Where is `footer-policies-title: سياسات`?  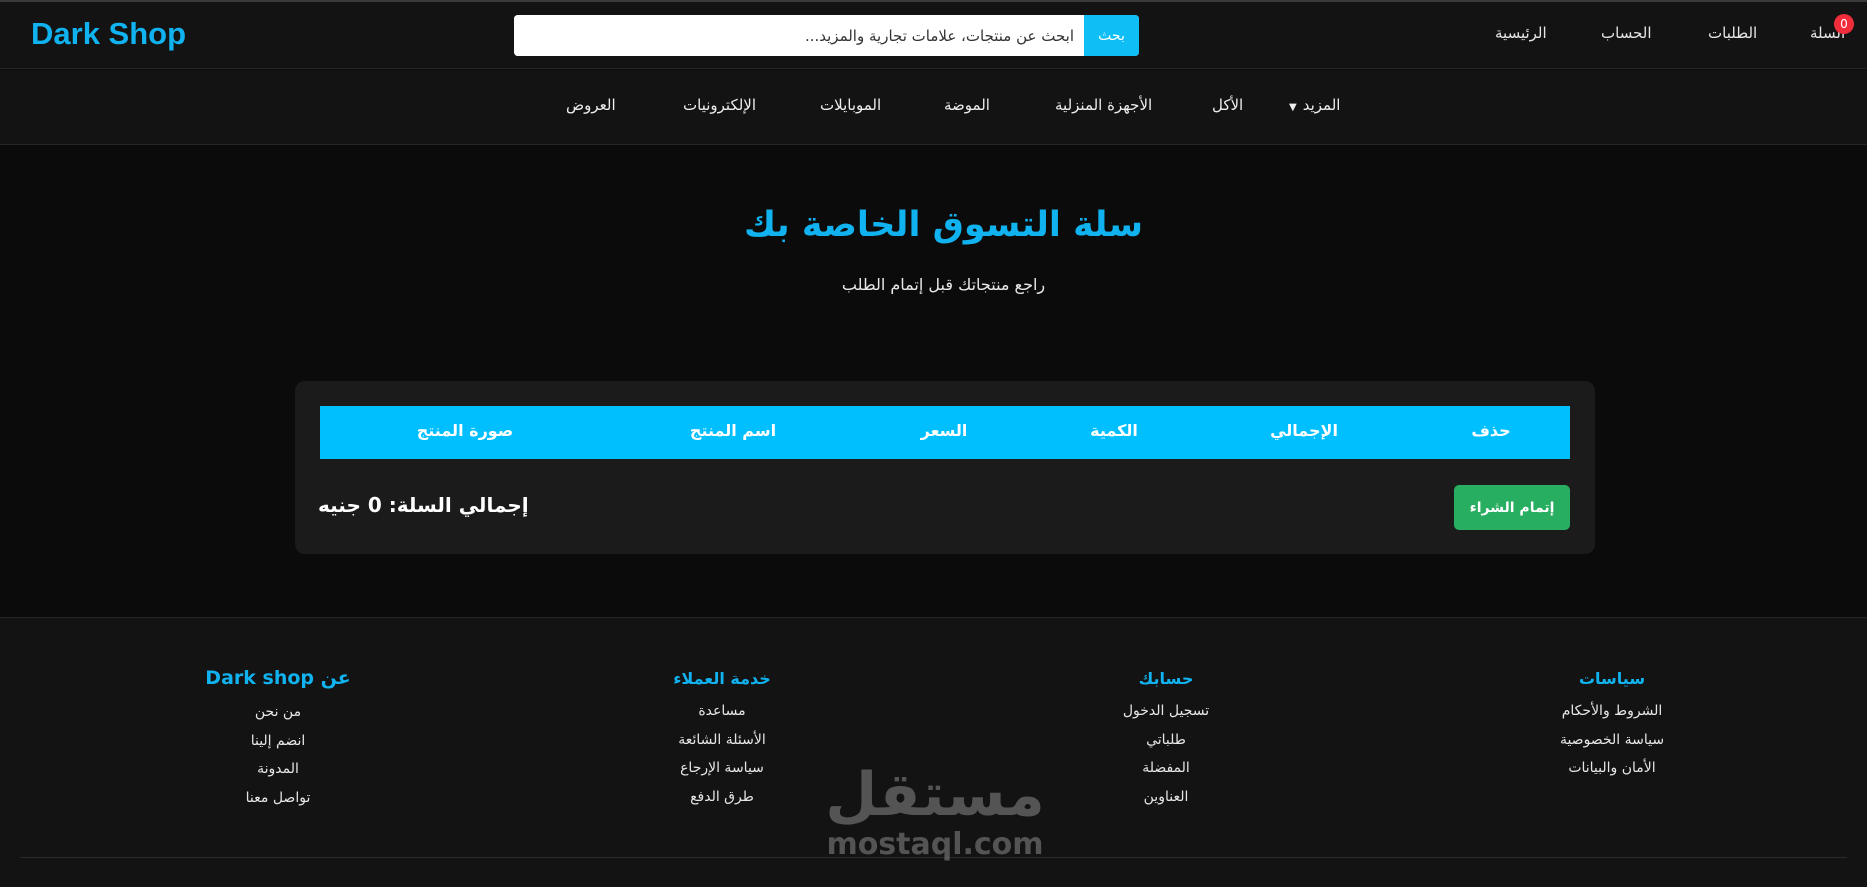
footer-policies-title: سياسات is located at coordinates (1612, 678).